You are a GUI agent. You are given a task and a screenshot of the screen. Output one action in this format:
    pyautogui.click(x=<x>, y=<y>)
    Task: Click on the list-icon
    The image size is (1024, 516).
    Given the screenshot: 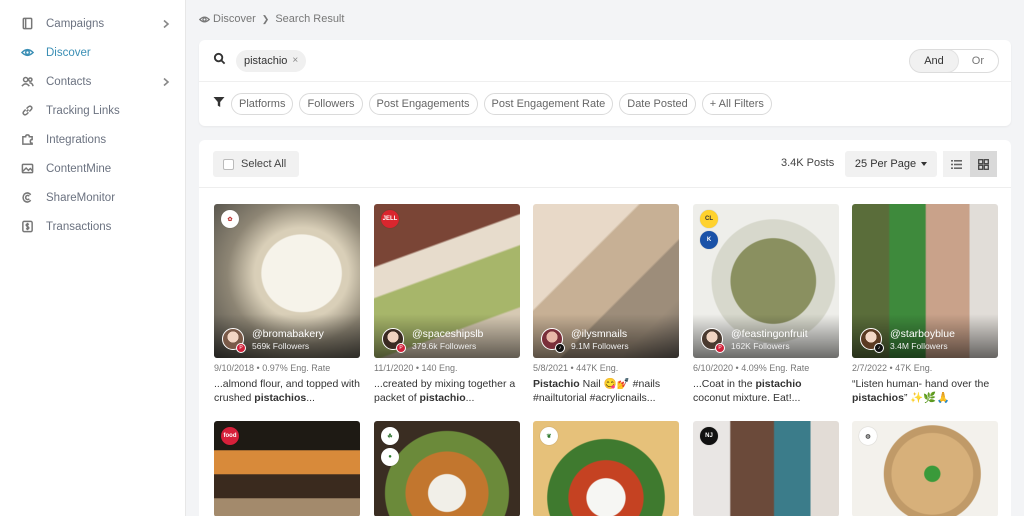 What is the action you would take?
    pyautogui.click(x=956, y=164)
    